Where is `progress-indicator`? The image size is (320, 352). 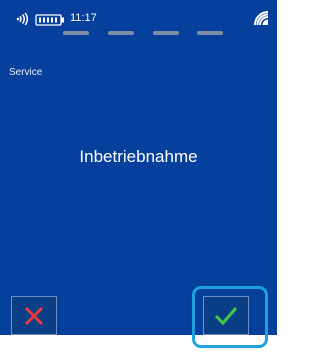 progress-indicator is located at coordinates (143, 33).